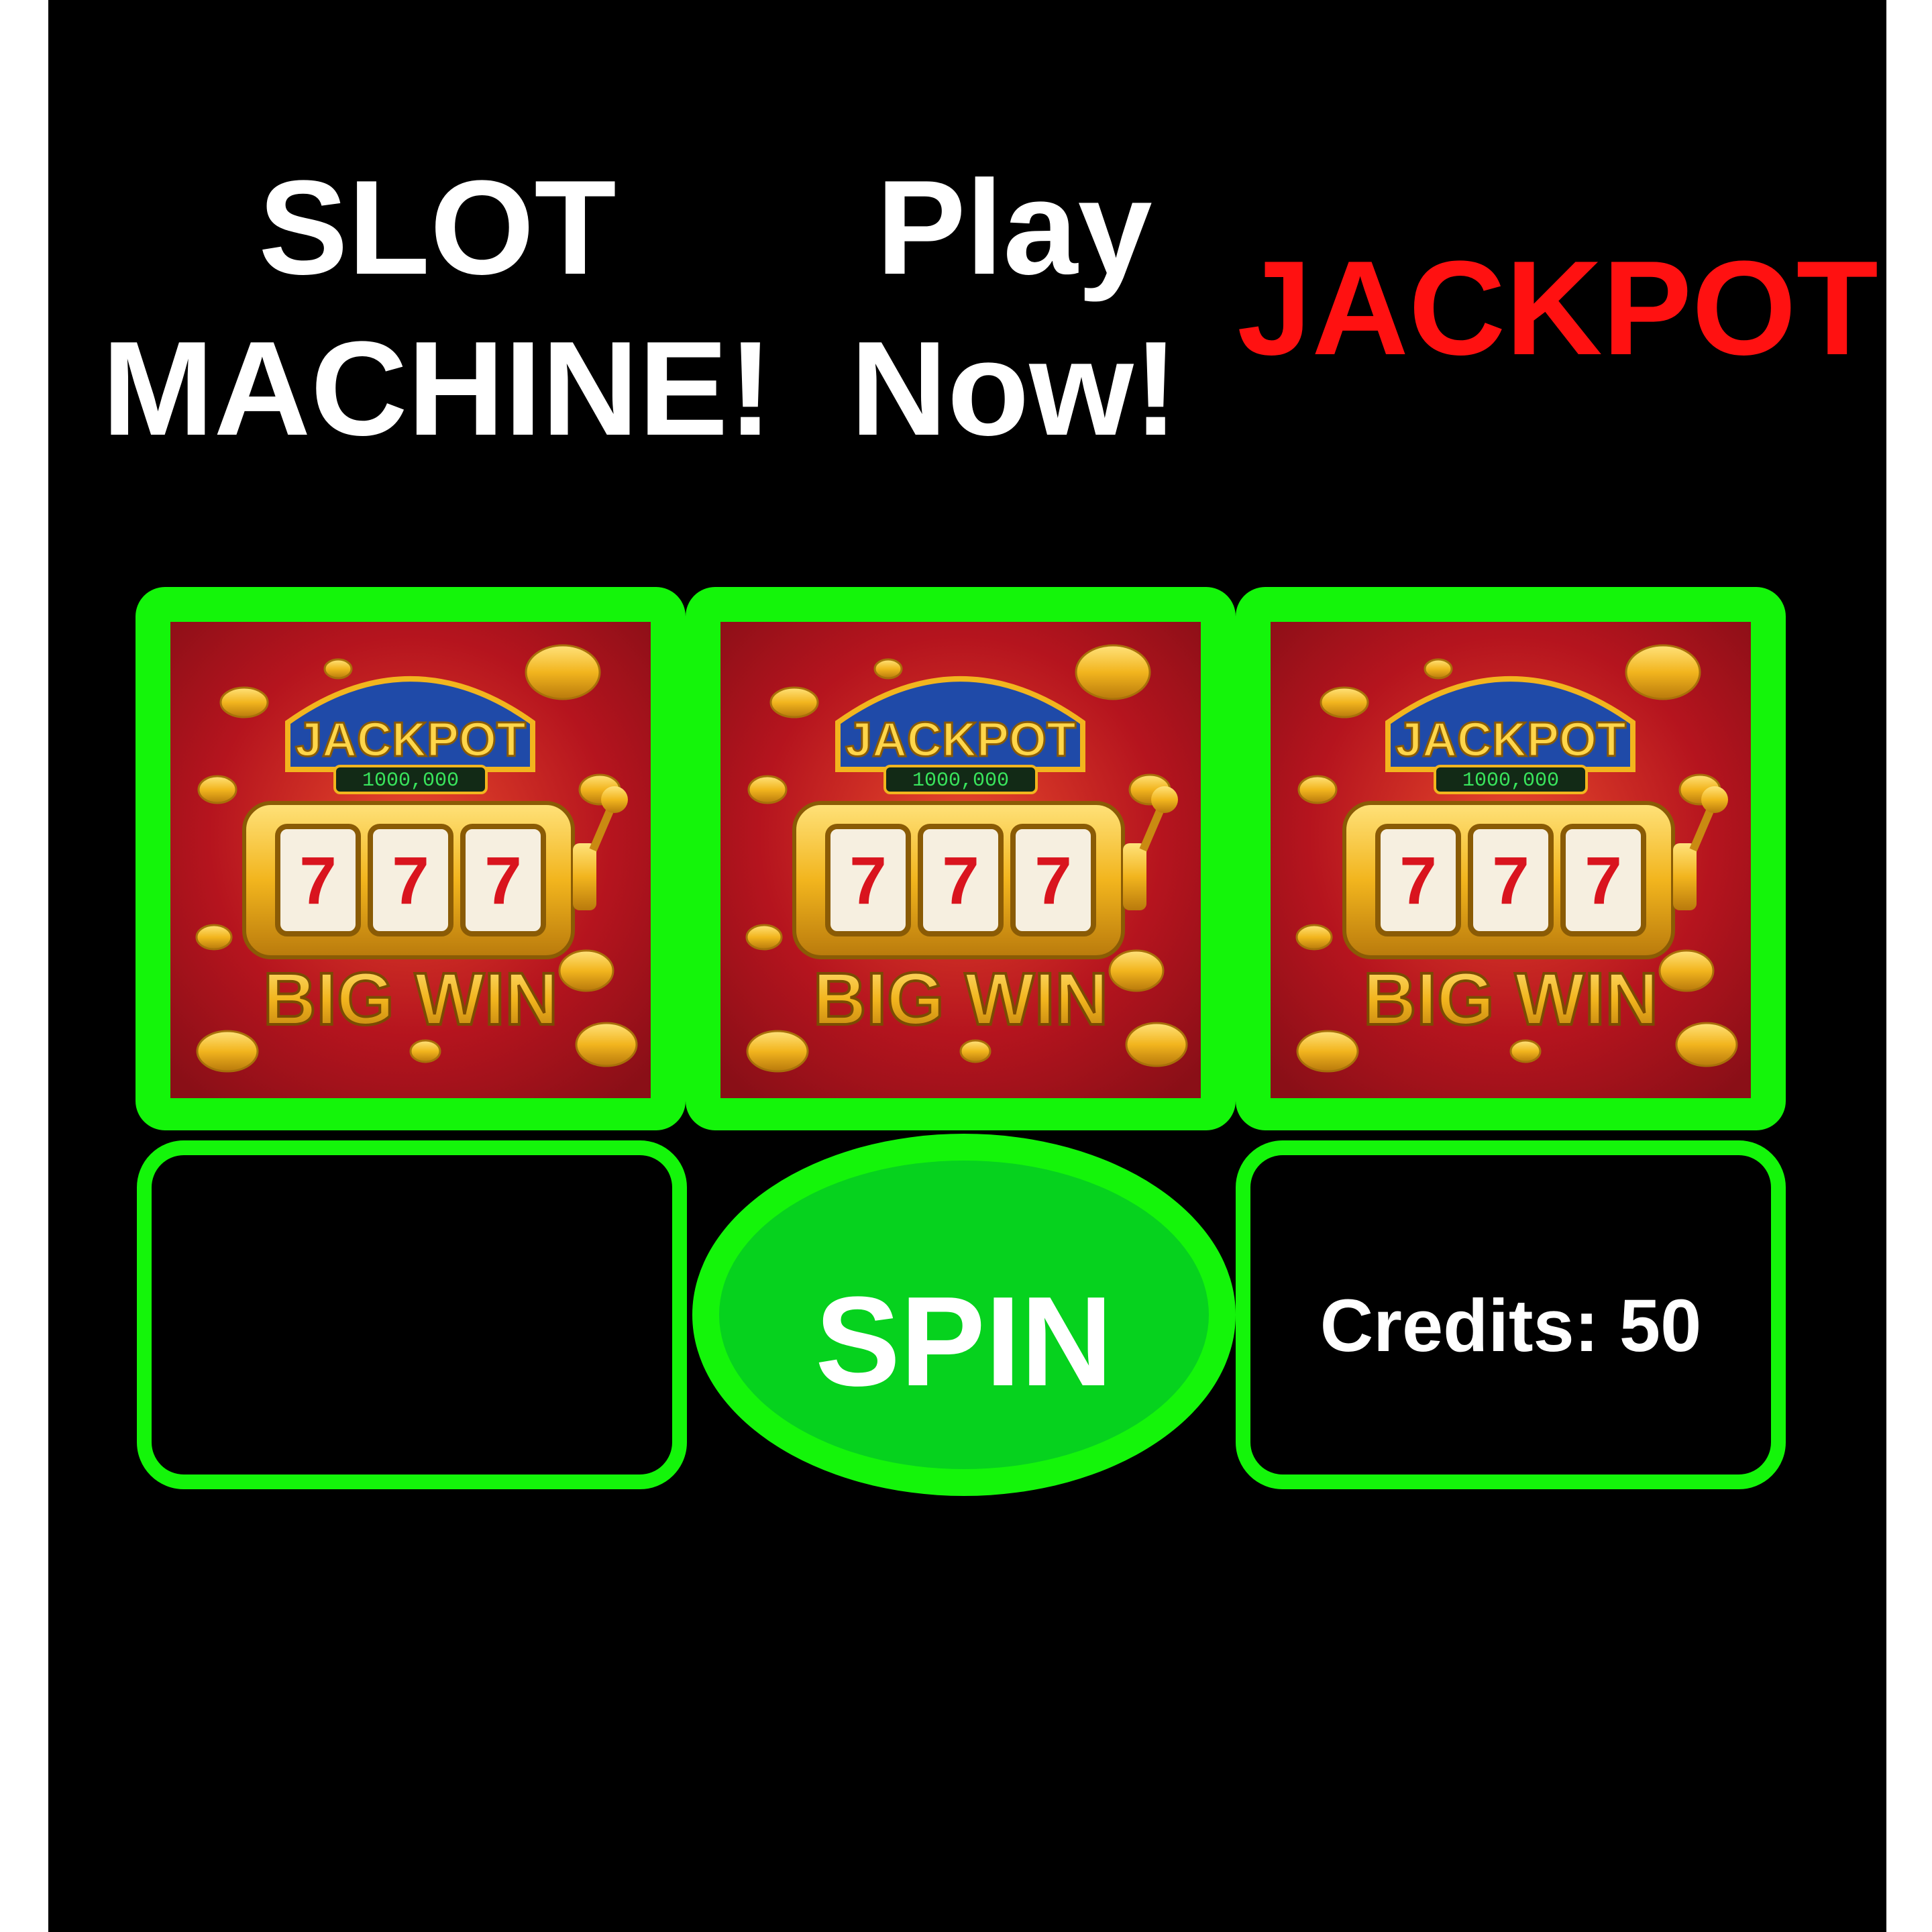 Image resolution: width=1932 pixels, height=1932 pixels. I want to click on credits-display: Credits: 50, so click(1511, 1326).